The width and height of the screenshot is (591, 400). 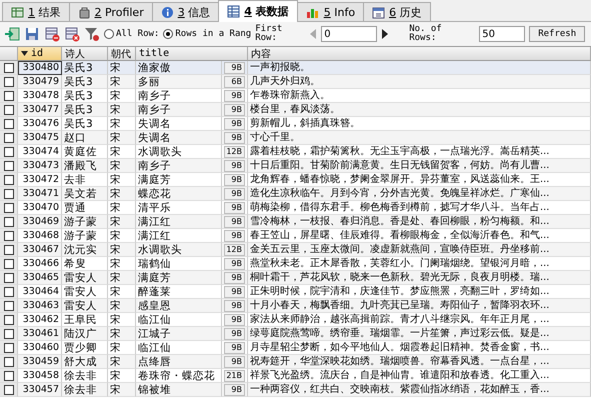 What do you see at coordinates (179, 278) in the screenshot?
I see `table-cell: 满庭芳` at bounding box center [179, 278].